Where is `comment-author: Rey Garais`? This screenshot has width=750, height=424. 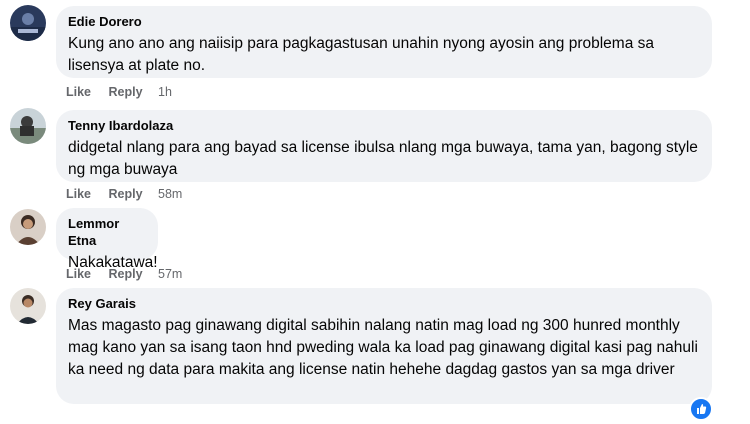 comment-author: Rey Garais is located at coordinates (384, 303).